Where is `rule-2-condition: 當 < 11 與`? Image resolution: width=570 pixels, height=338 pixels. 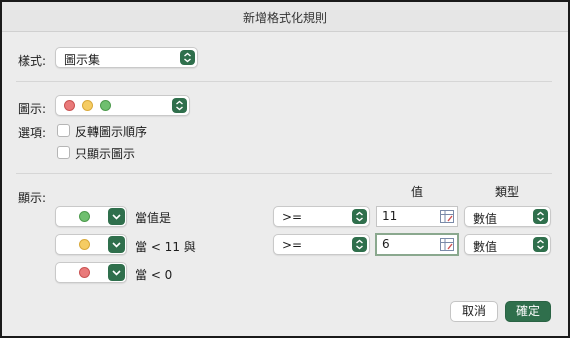 rule-2-condition: 當 < 11 與 is located at coordinates (165, 247).